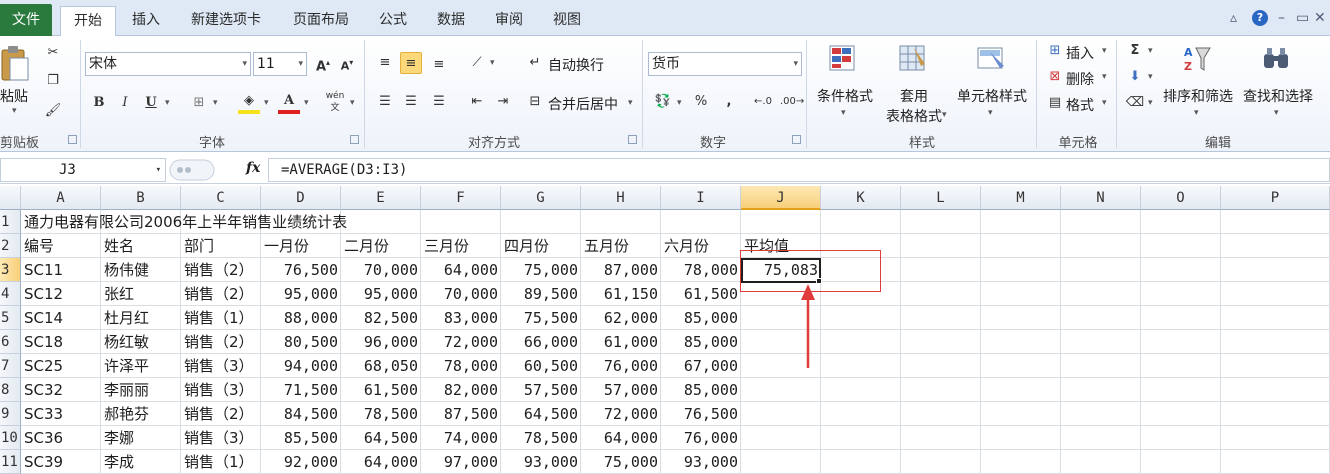 This screenshot has height=474, width=1330. I want to click on row-header-9: 9, so click(10, 414).